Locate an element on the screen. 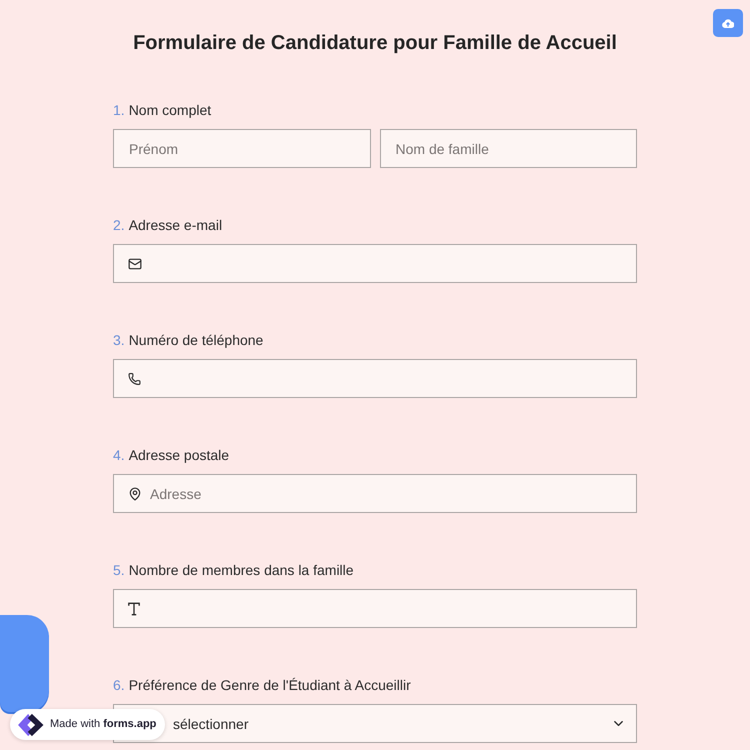  made-with-badge: Made with forms.app is located at coordinates (88, 724).